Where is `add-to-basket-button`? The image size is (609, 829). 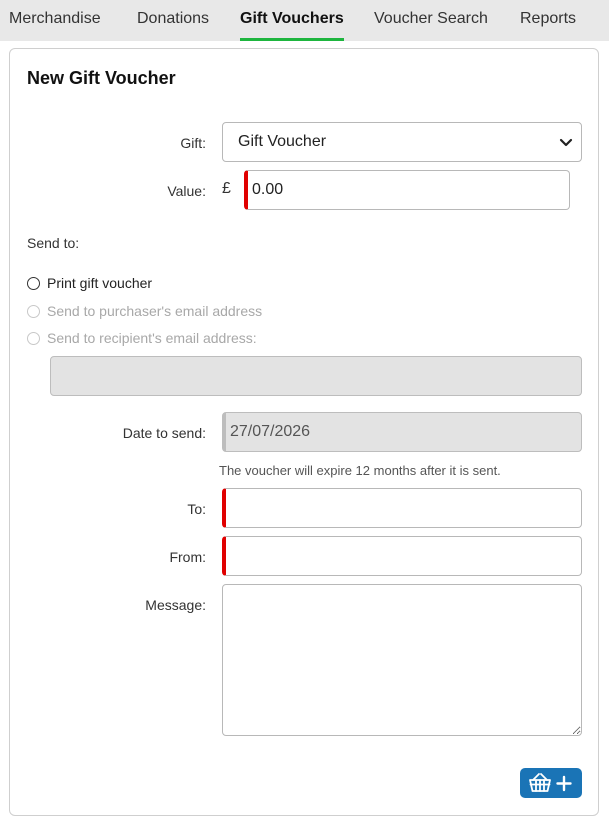
add-to-basket-button is located at coordinates (551, 783).